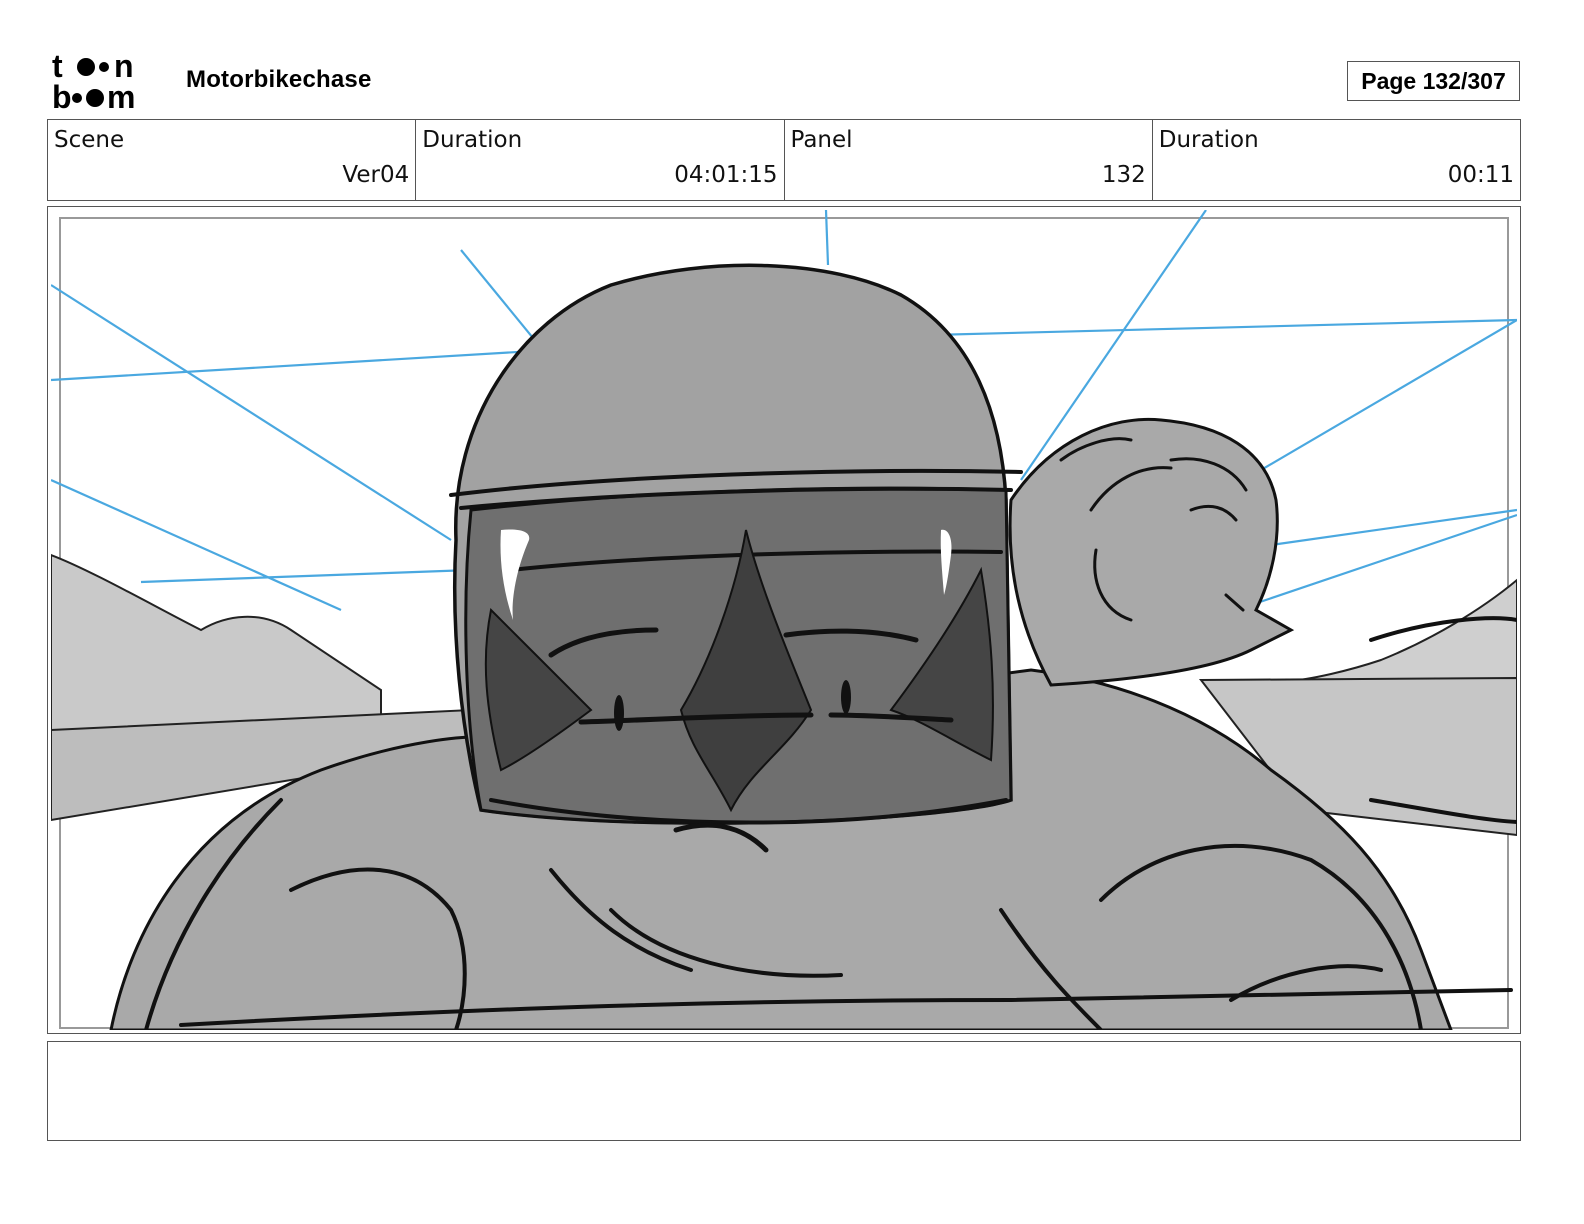 Image resolution: width=1584 pixels, height=1224 pixels. I want to click on scene-cell: Scene Ver04, so click(232, 160).